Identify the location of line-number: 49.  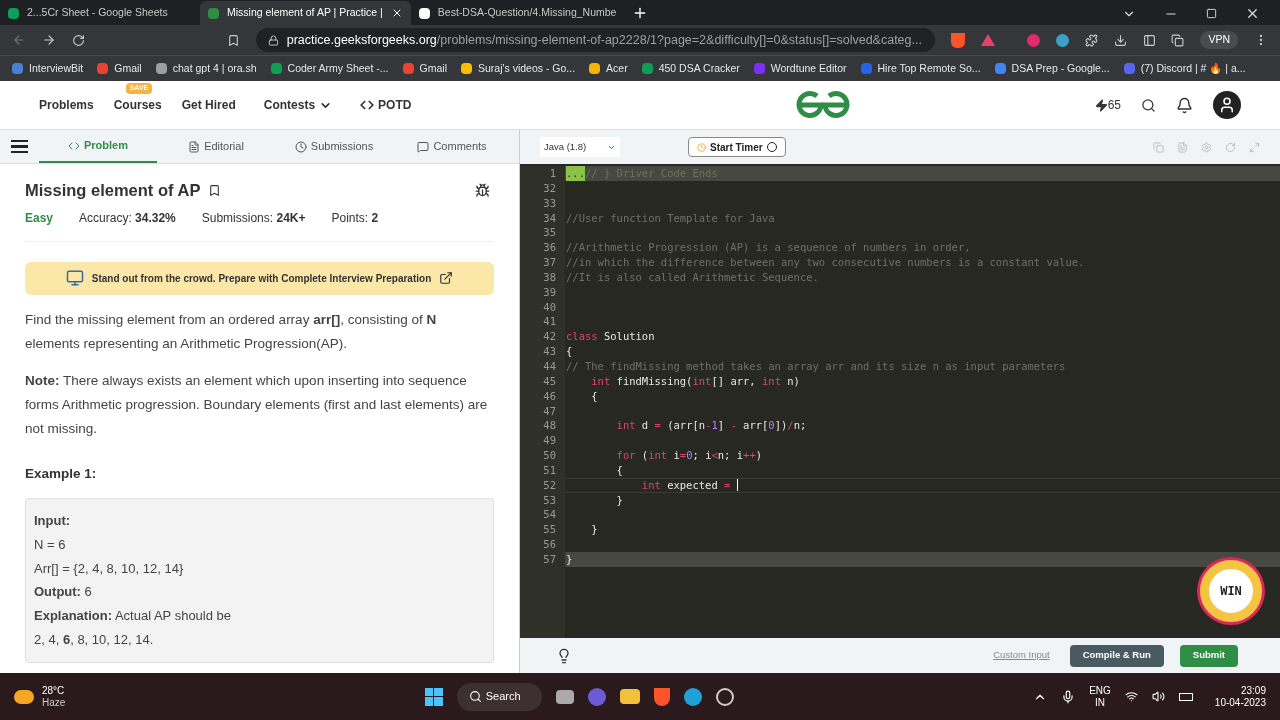
(549, 441).